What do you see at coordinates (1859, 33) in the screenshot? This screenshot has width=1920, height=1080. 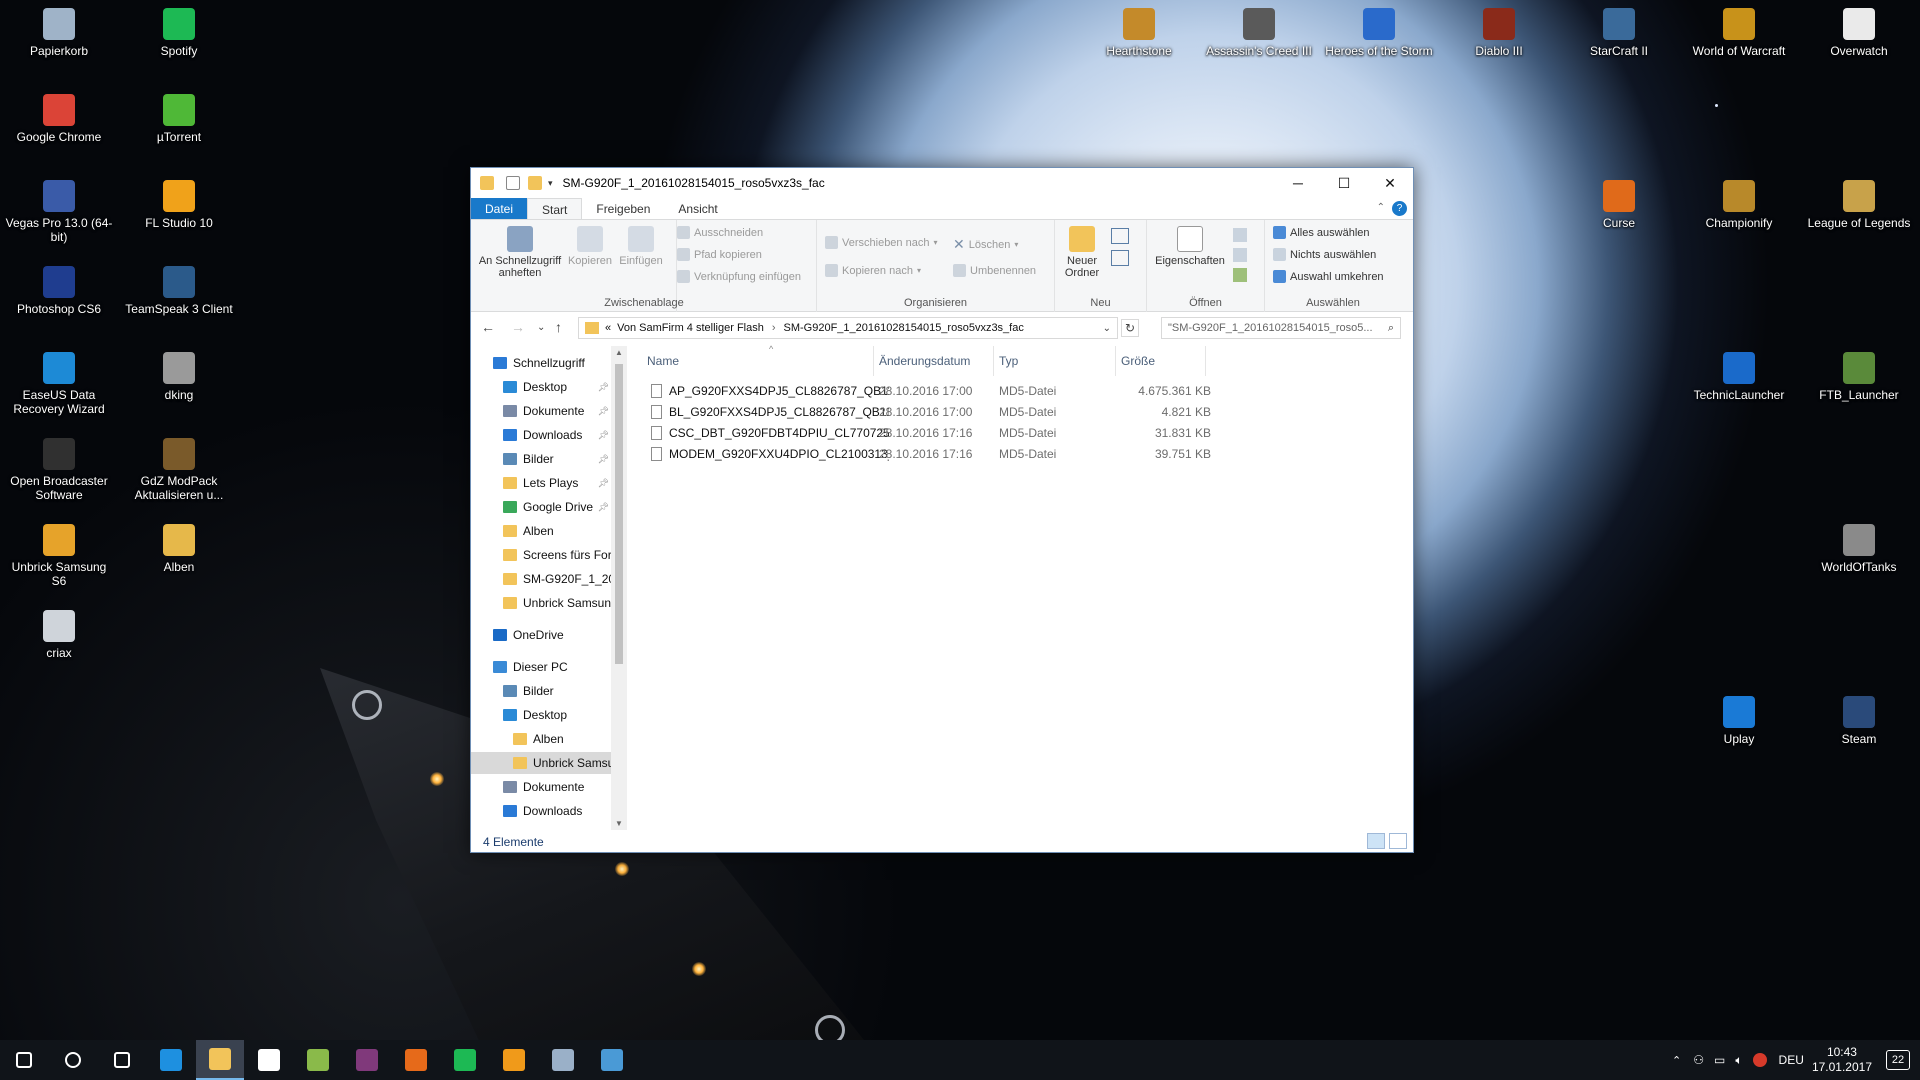 I see `desktop-icon-overwatch: Overwatch` at bounding box center [1859, 33].